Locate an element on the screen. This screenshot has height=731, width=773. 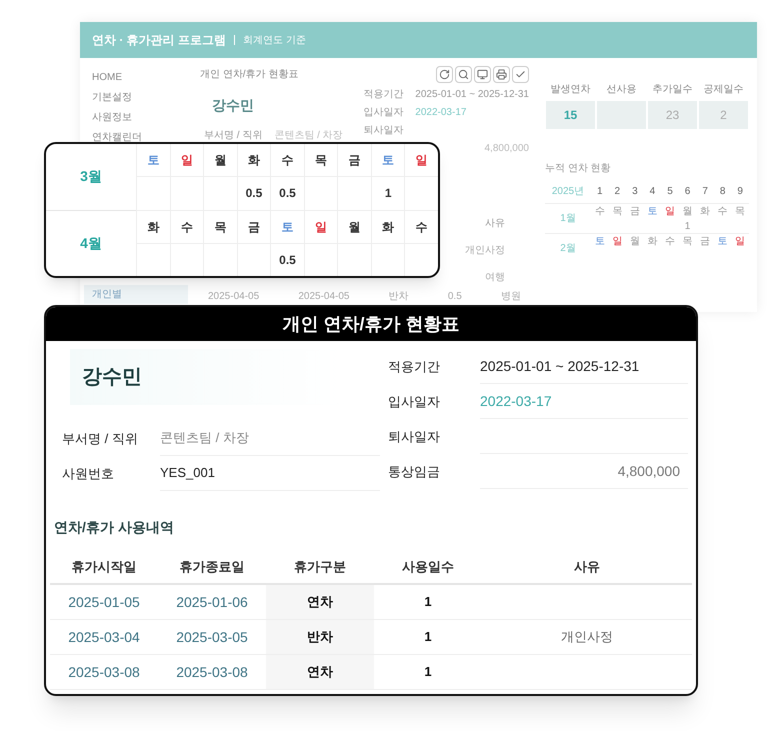
app-subtitle: 회계연도 기준 is located at coordinates (274, 41).